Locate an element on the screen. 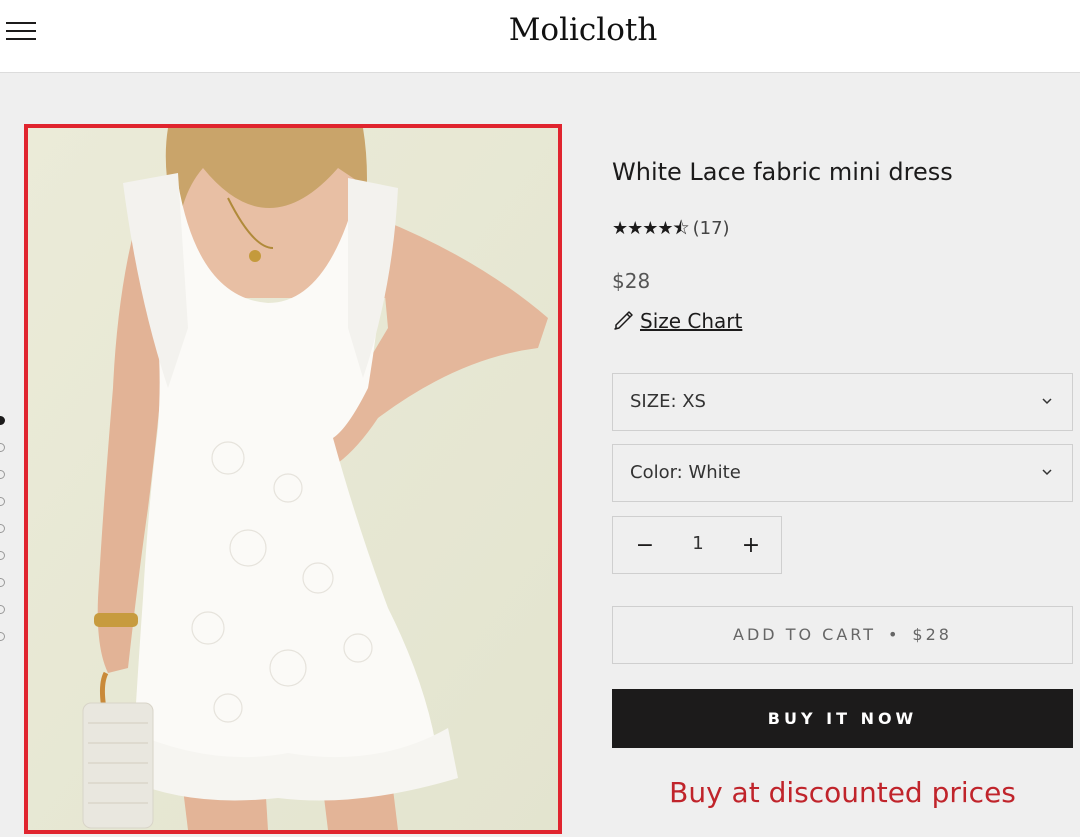 The height and width of the screenshot is (837, 1080). quantity-value: 1 is located at coordinates (698, 543).